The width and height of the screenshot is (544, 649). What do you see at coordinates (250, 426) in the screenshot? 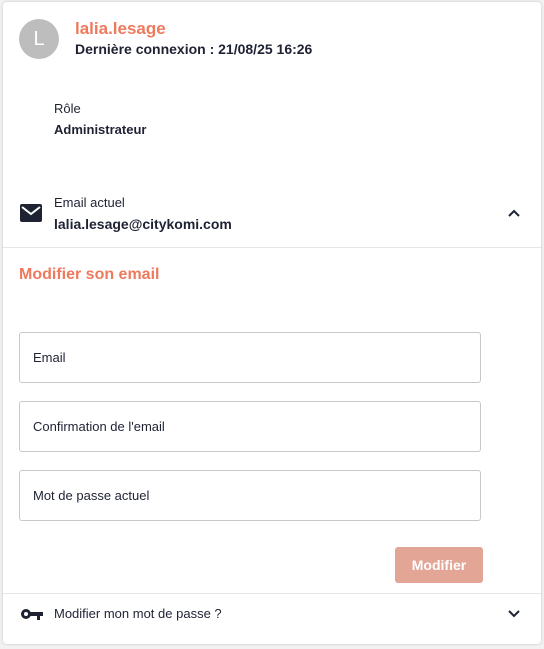
I see `email-confirm-field: Confirmation de l'email` at bounding box center [250, 426].